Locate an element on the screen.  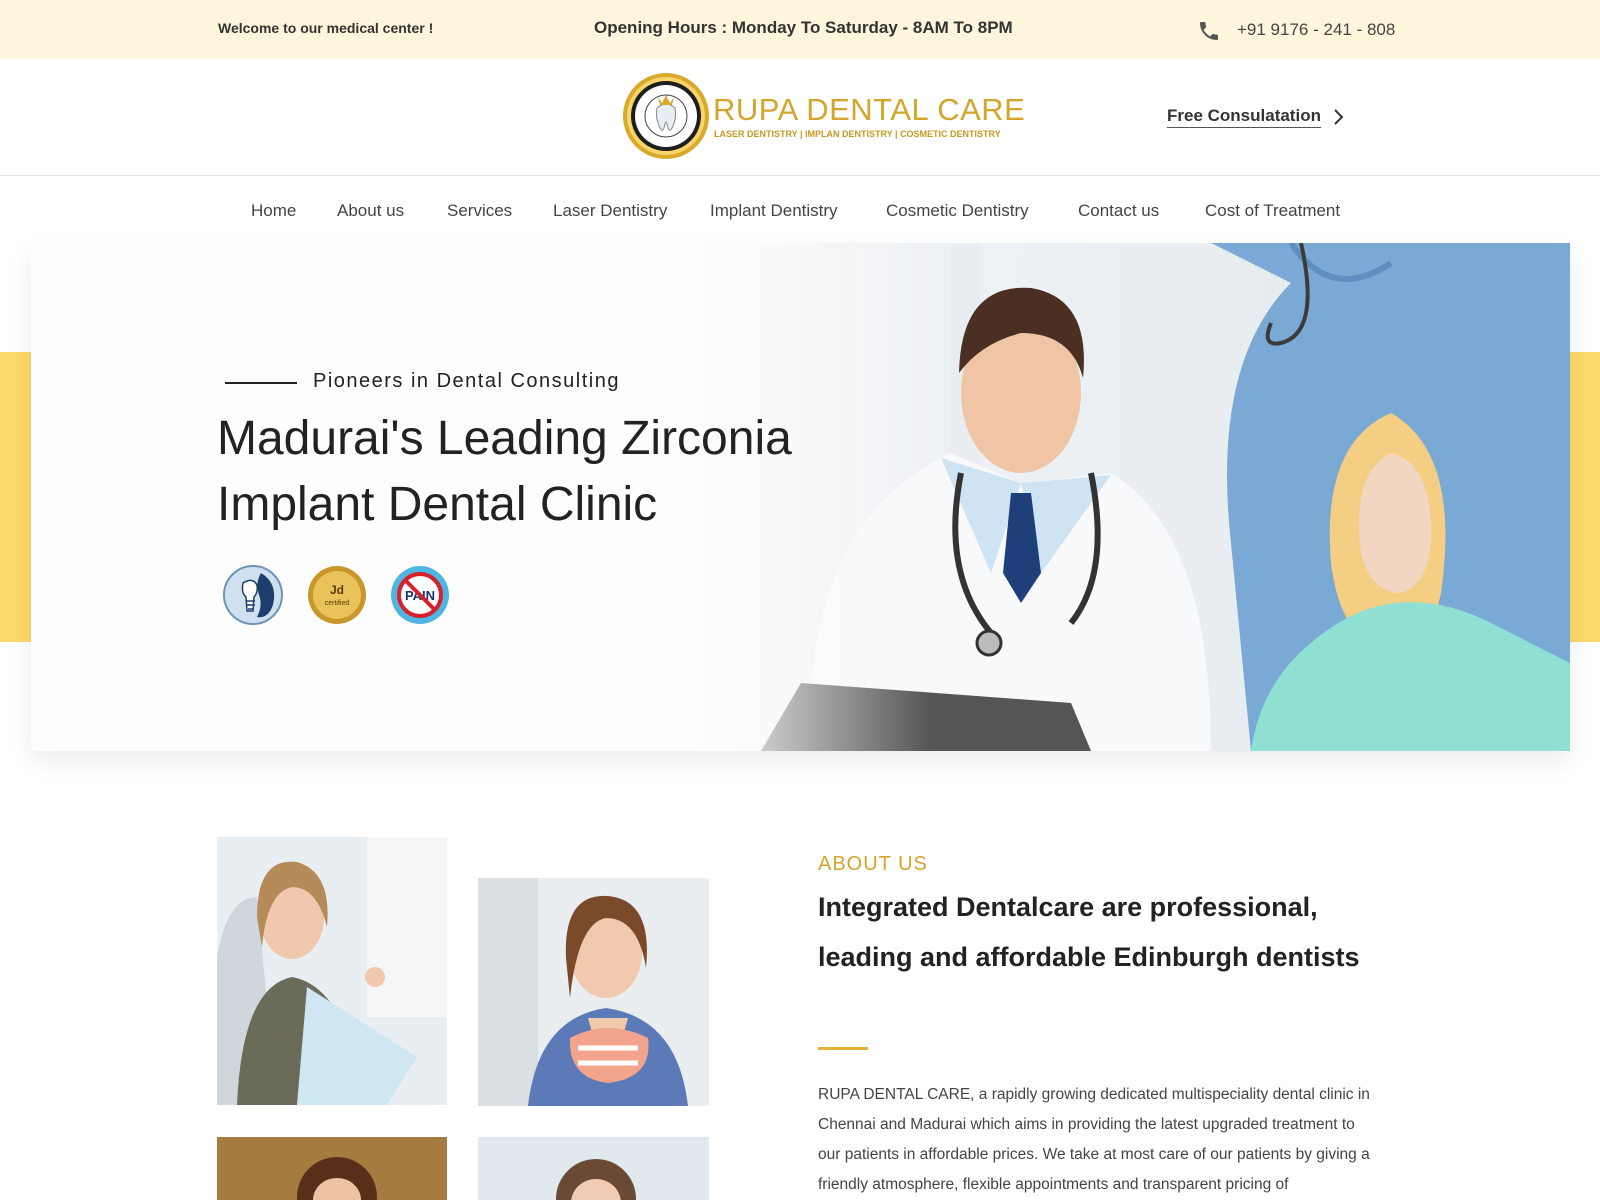
jd-certified-badge-icon: Jd certified is located at coordinates (337, 595).